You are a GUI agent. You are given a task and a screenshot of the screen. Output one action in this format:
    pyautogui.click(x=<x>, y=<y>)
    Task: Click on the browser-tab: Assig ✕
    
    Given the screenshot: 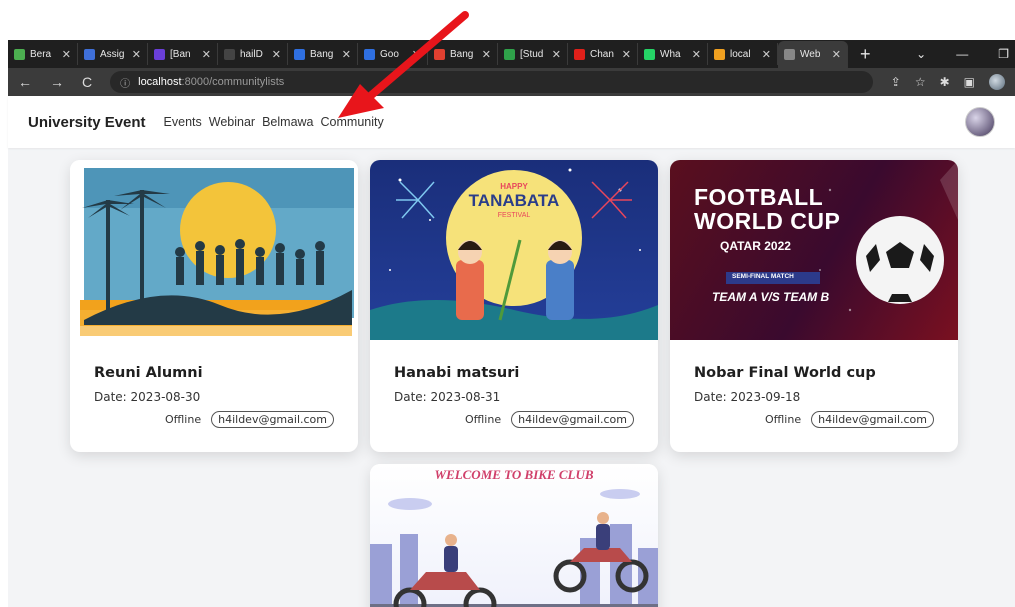 What is the action you would take?
    pyautogui.click(x=113, y=54)
    